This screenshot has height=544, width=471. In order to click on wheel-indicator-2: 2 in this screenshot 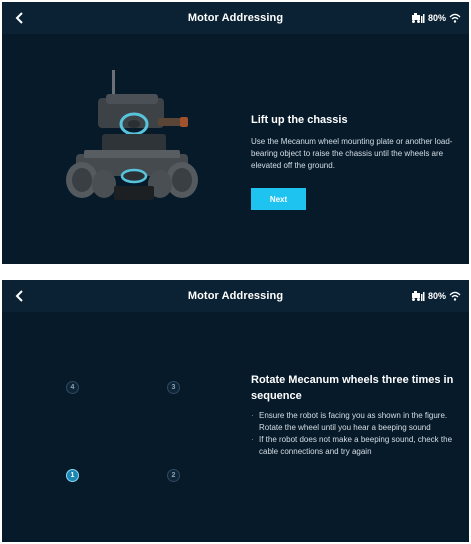, I will do `click(173, 475)`.